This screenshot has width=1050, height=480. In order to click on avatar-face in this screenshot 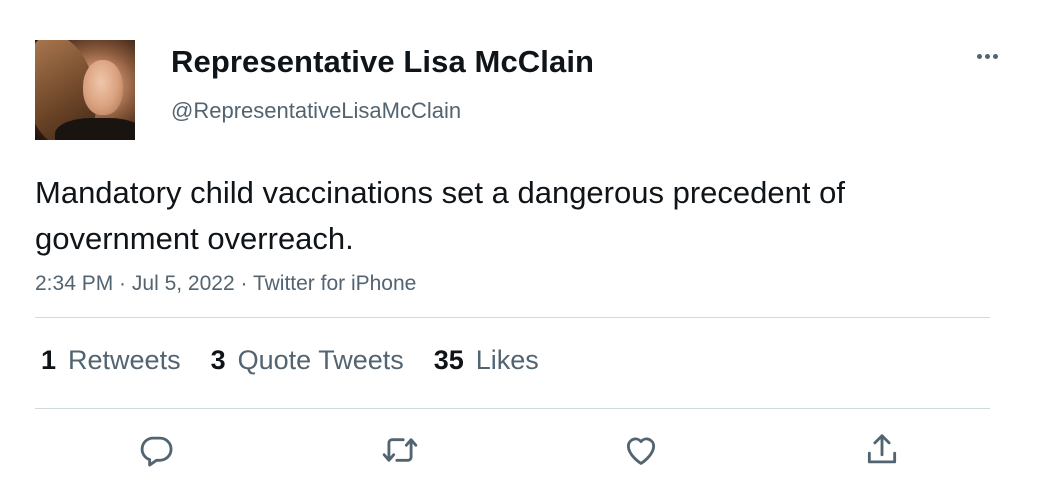, I will do `click(103, 87)`.